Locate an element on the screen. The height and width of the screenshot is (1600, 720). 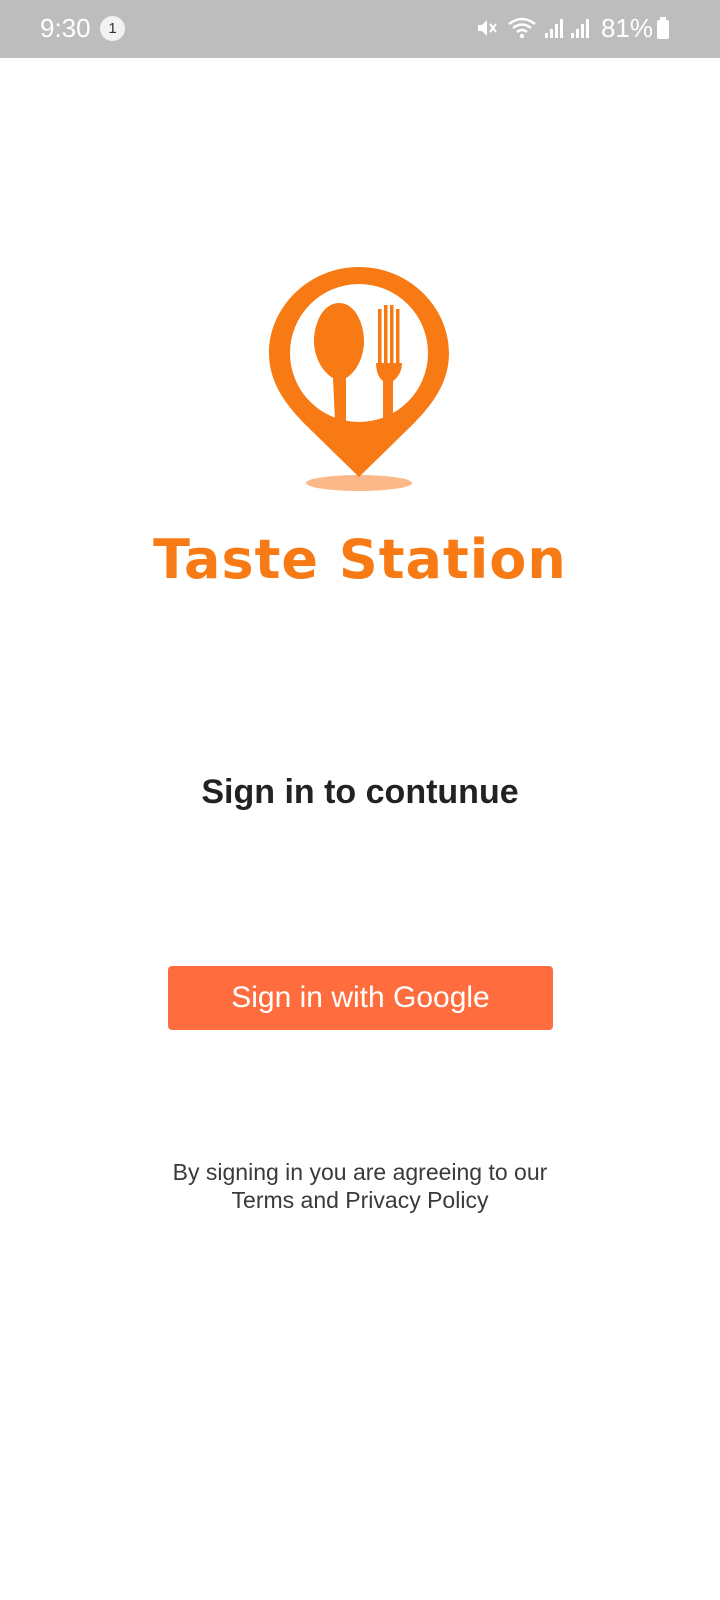
status-time: 9:30 is located at coordinates (65, 28).